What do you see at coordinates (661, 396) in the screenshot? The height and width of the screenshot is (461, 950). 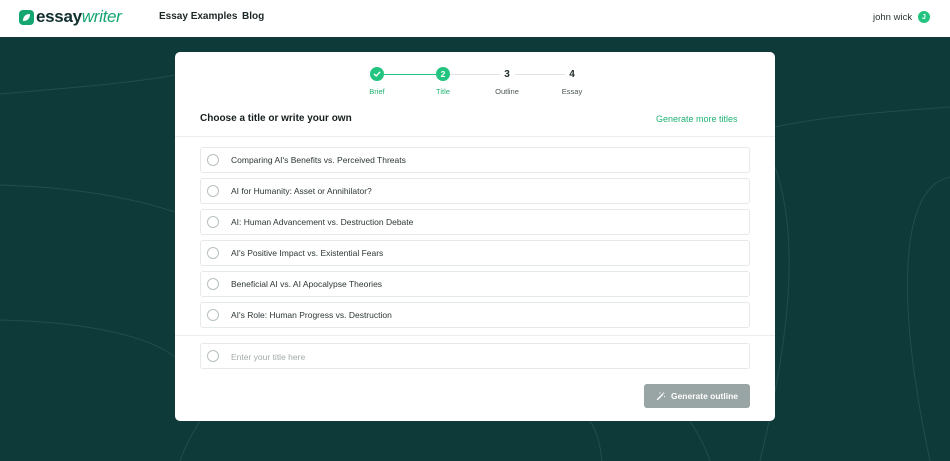 I see `magic-wand-icon` at bounding box center [661, 396].